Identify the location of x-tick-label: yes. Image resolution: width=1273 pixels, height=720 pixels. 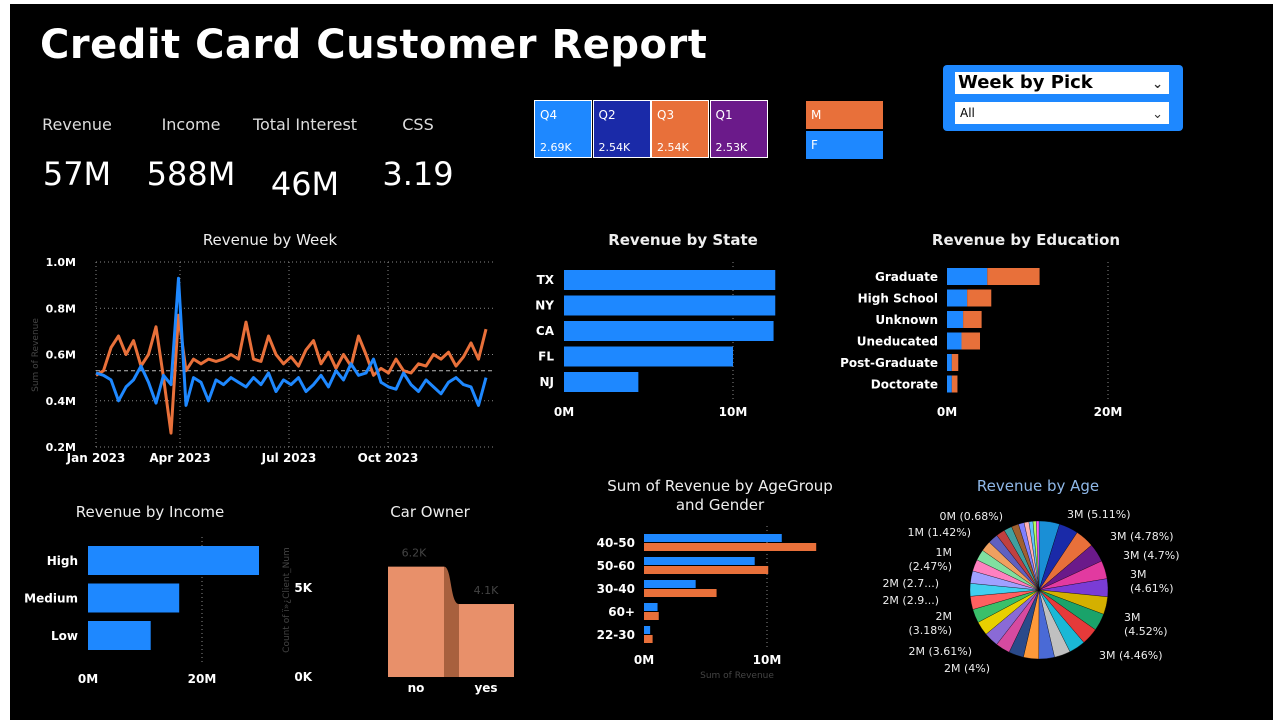
(485, 688).